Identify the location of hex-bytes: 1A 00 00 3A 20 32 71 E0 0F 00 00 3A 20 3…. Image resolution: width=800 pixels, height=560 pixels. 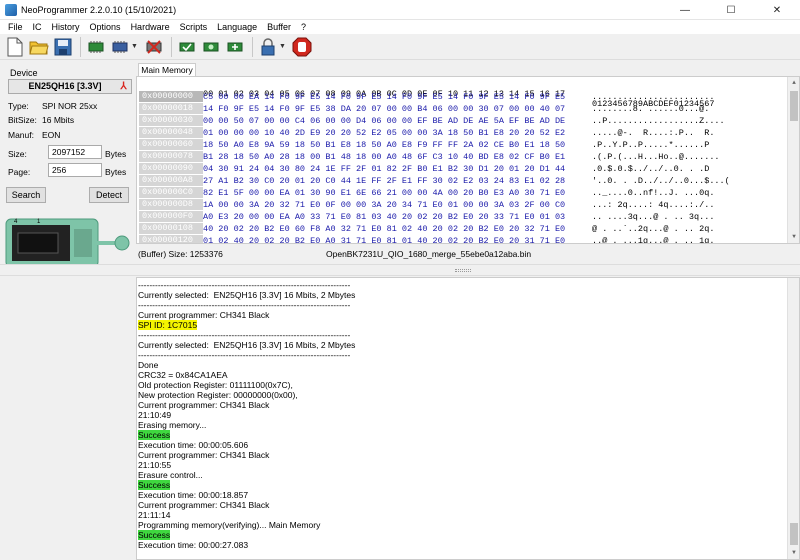
(384, 205).